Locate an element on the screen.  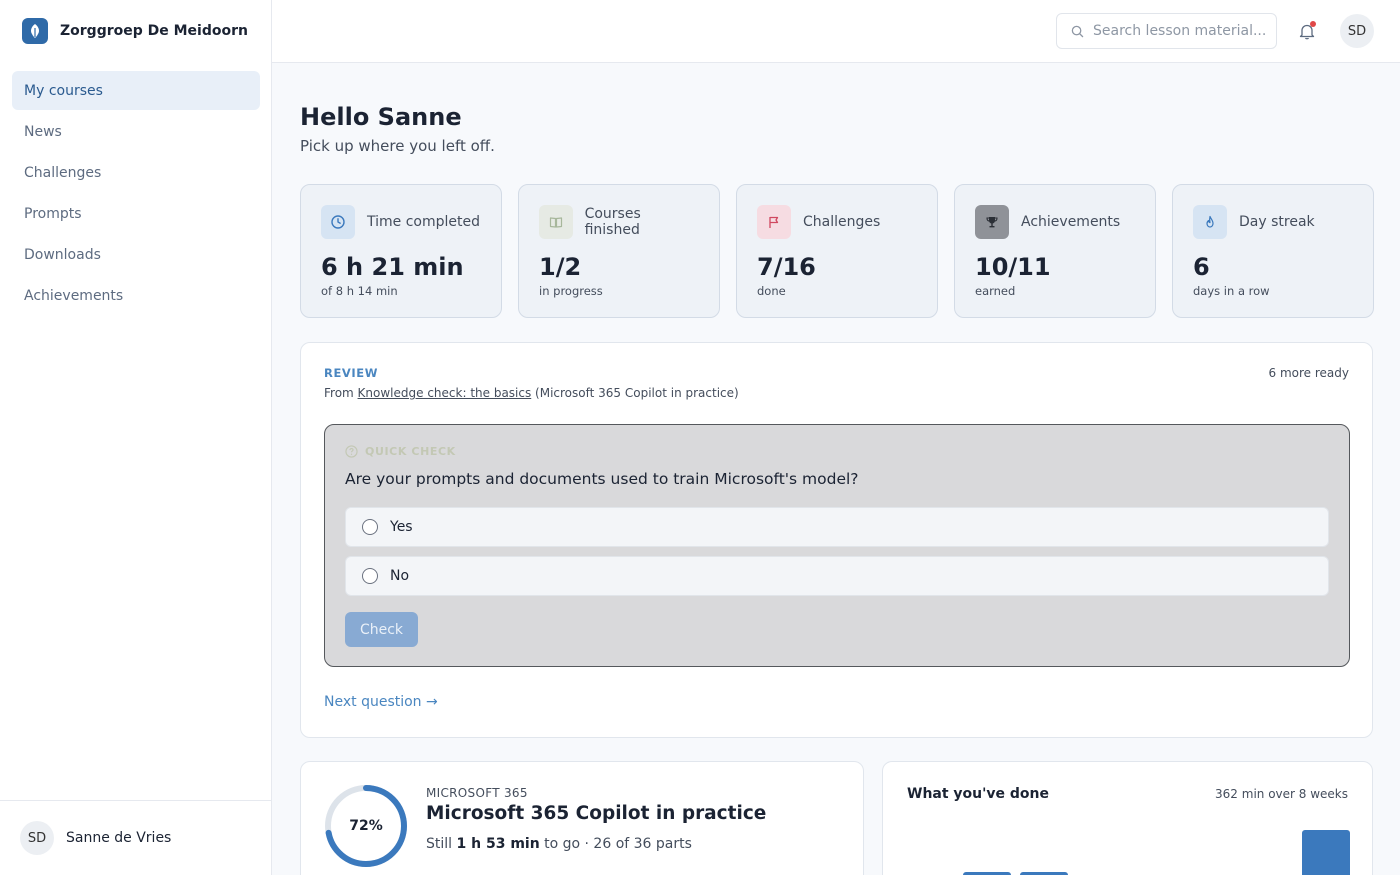
leaf-logo-icon is located at coordinates (35, 31).